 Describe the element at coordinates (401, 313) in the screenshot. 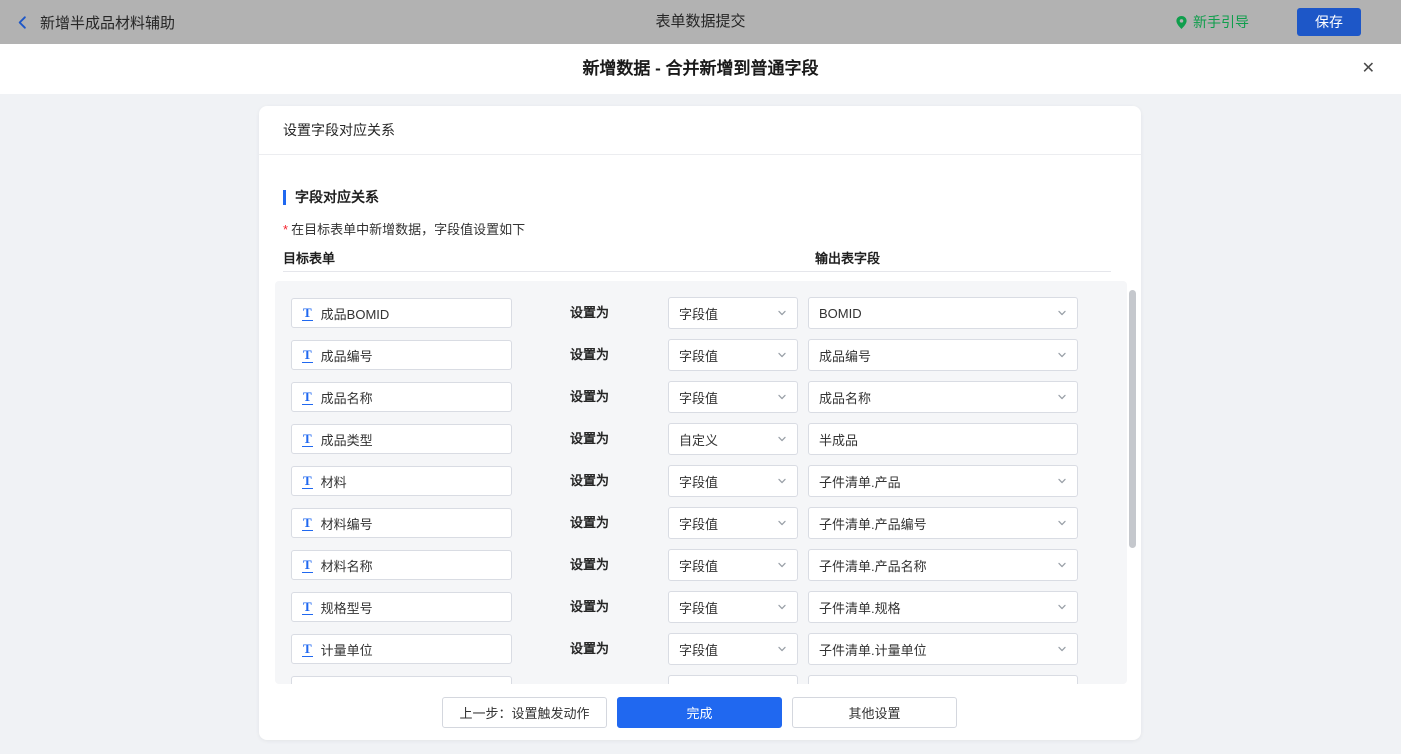

I see `target-field-input: T 成品BOMID` at that location.